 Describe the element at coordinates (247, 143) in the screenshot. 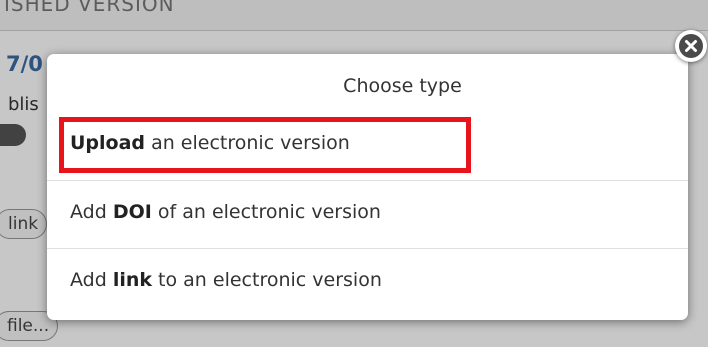

I see `option-rest: an electronic version` at that location.